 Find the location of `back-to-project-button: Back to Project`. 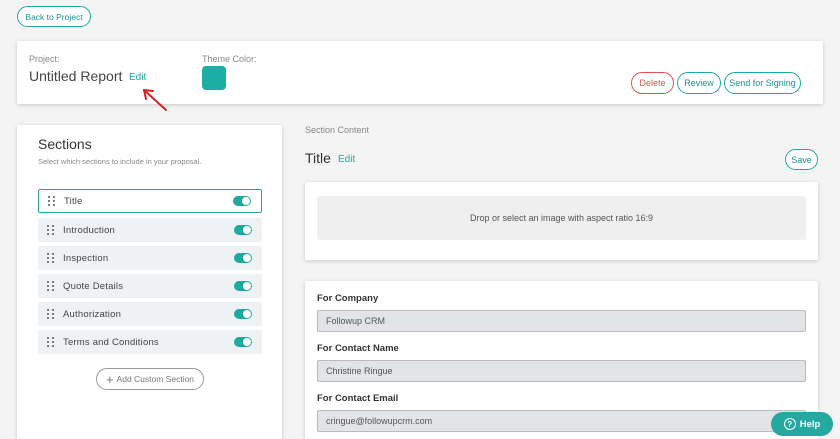

back-to-project-button: Back to Project is located at coordinates (54, 16).